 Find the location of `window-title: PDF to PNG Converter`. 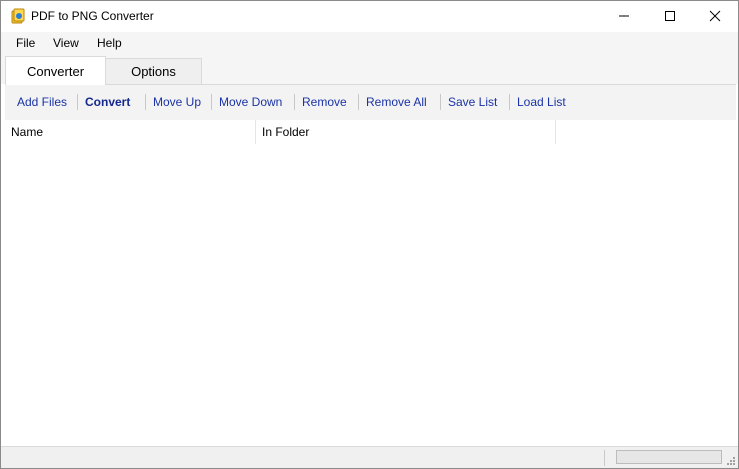

window-title: PDF to PNG Converter is located at coordinates (92, 16).